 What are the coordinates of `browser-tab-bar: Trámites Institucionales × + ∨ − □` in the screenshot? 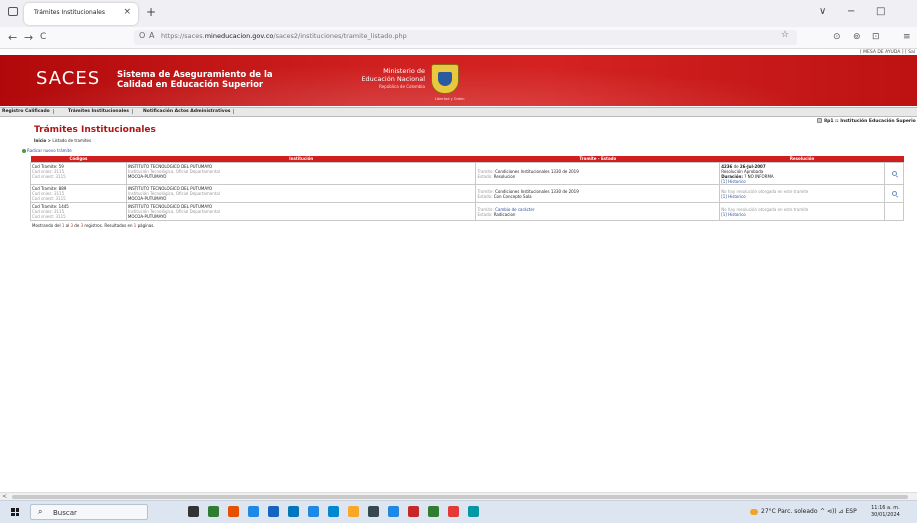 It's located at (458, 13).